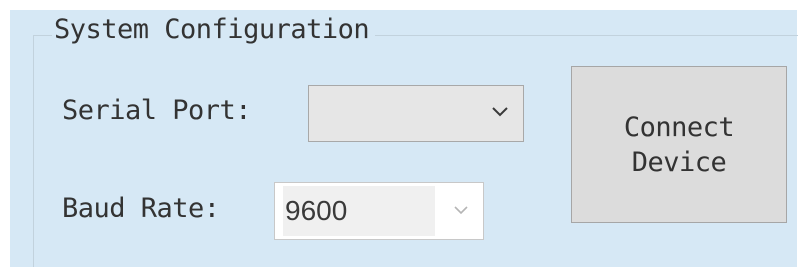 The image size is (807, 269). Describe the element at coordinates (679, 127) in the screenshot. I see `connect-button-line1: Connect` at that location.